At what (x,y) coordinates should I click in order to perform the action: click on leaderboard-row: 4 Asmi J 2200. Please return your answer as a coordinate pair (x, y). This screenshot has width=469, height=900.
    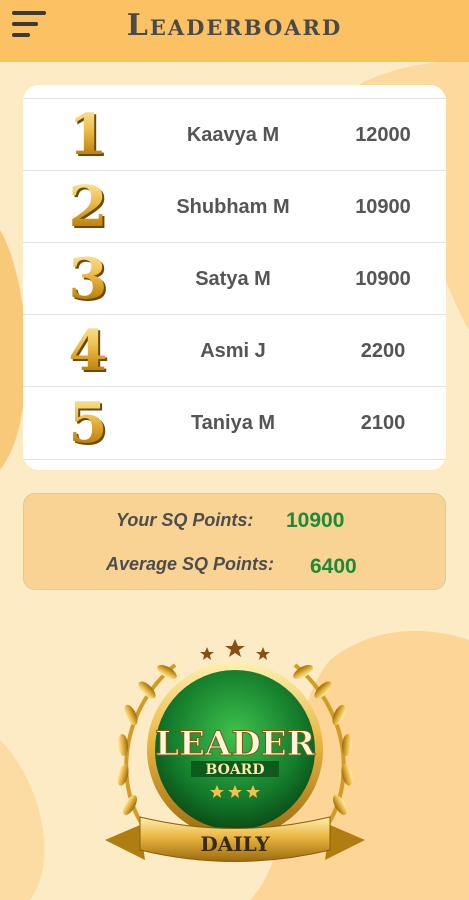
    Looking at the image, I should click on (234, 350).